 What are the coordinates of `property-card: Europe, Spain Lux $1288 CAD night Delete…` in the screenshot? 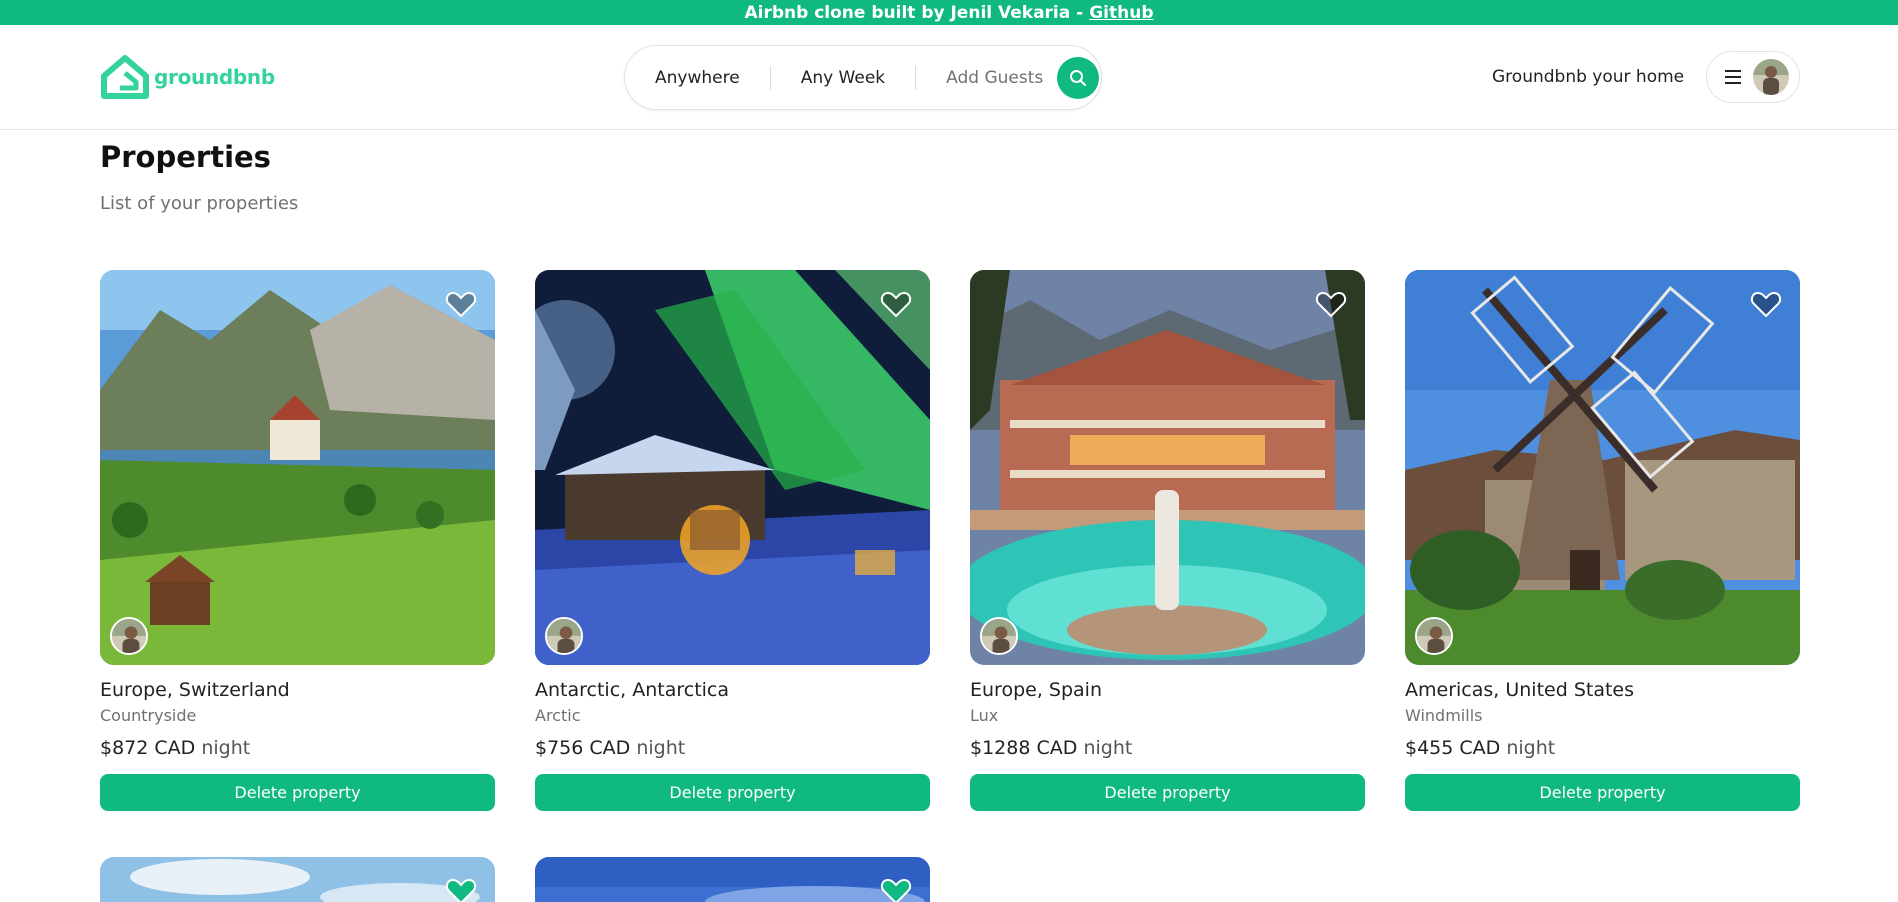 It's located at (1167, 540).